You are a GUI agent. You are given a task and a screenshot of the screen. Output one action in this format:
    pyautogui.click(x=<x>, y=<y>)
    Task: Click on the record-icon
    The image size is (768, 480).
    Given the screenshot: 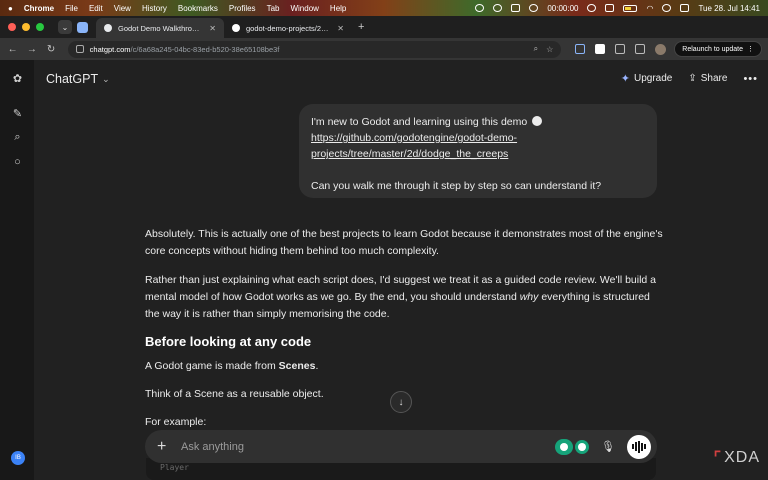 What is the action you would take?
    pyautogui.click(x=592, y=8)
    